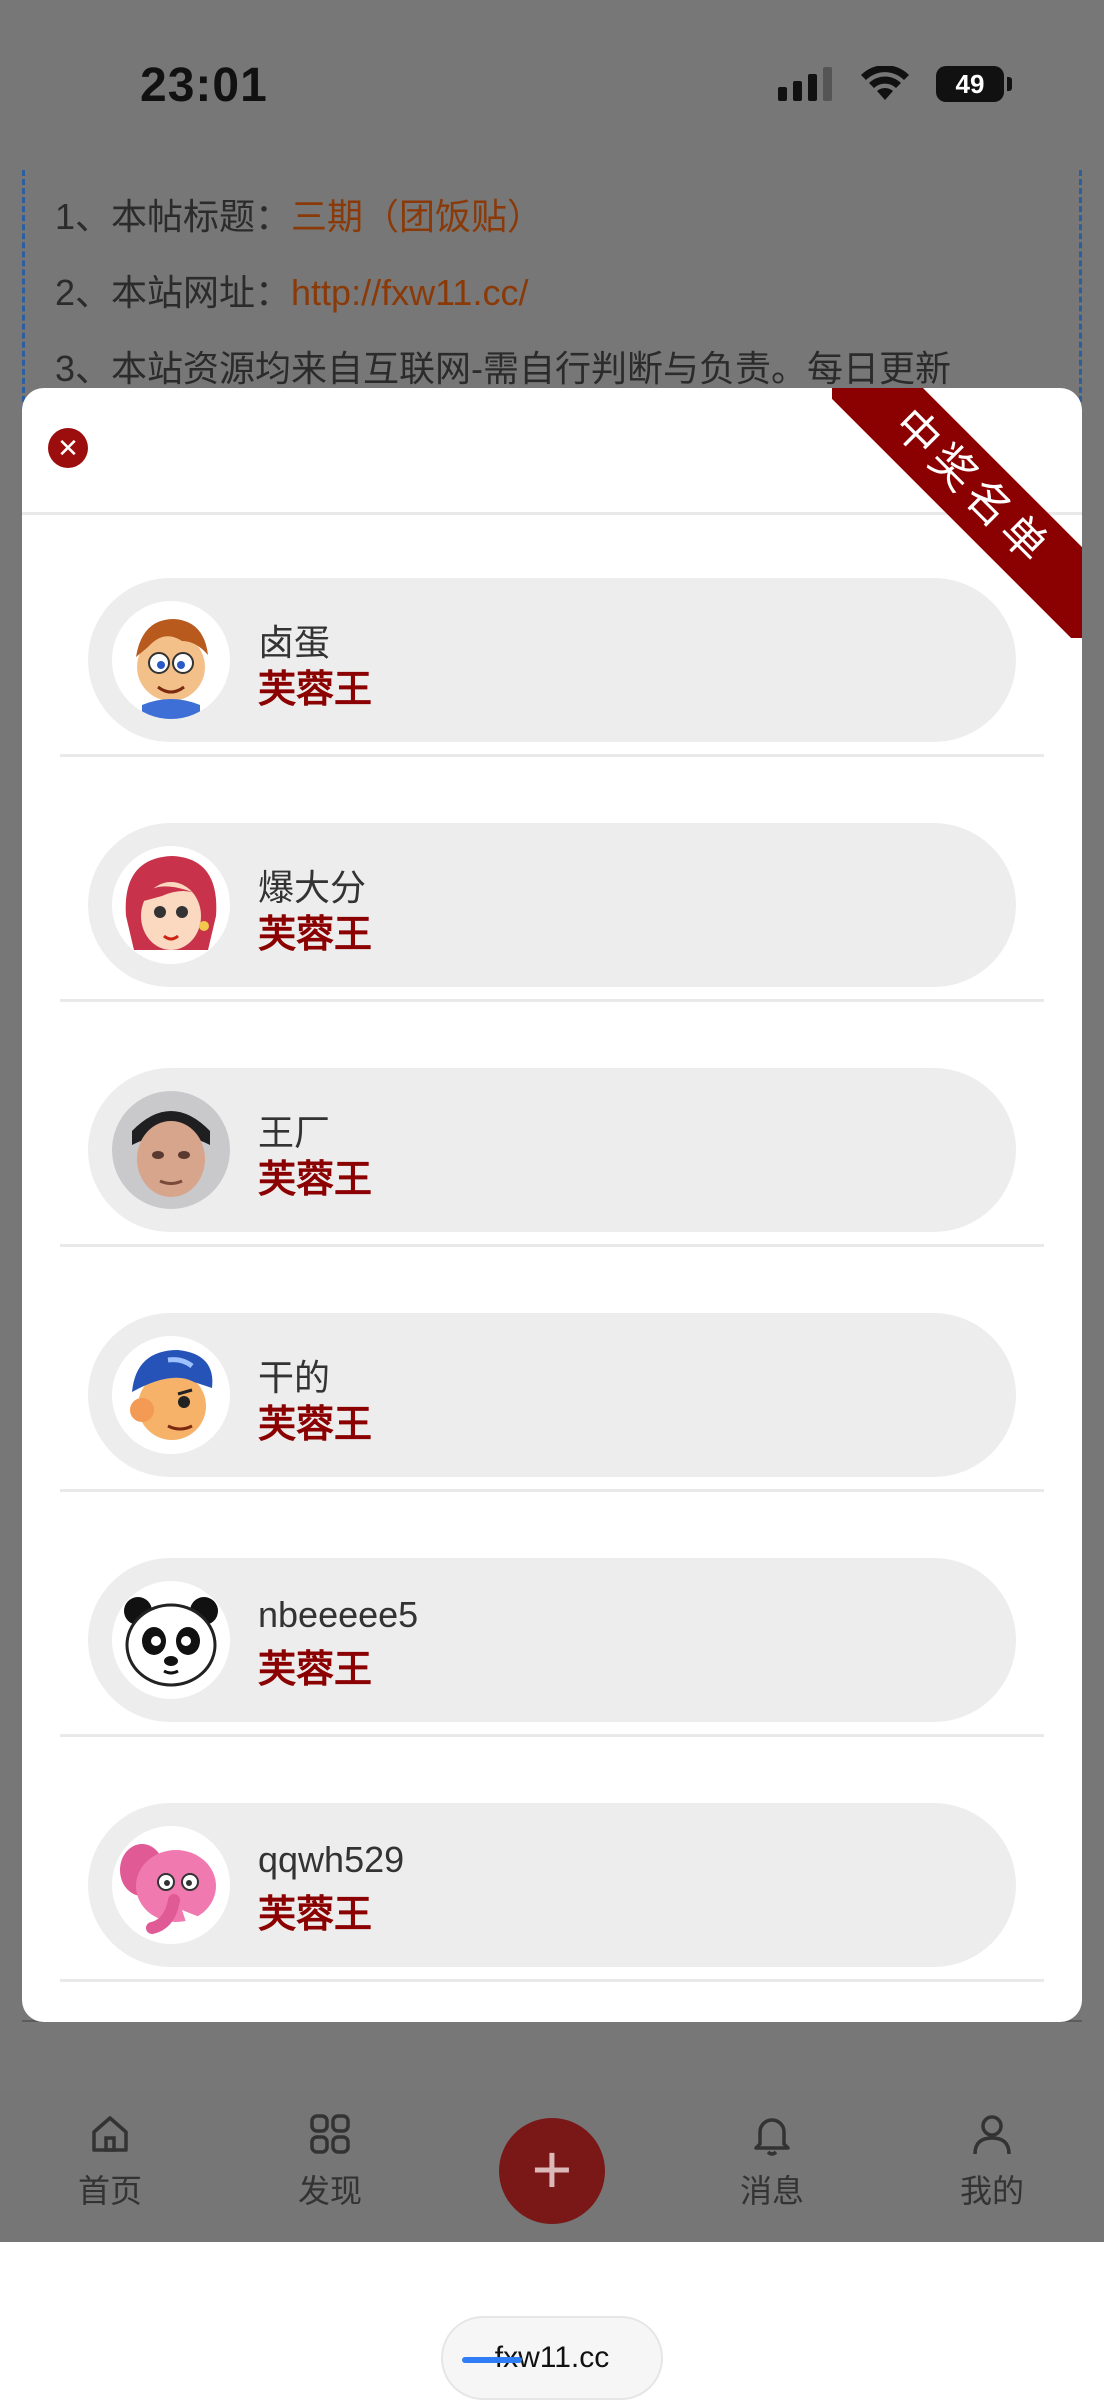  What do you see at coordinates (171, 905) in the screenshot?
I see `cartoon-girl-avatar-icon` at bounding box center [171, 905].